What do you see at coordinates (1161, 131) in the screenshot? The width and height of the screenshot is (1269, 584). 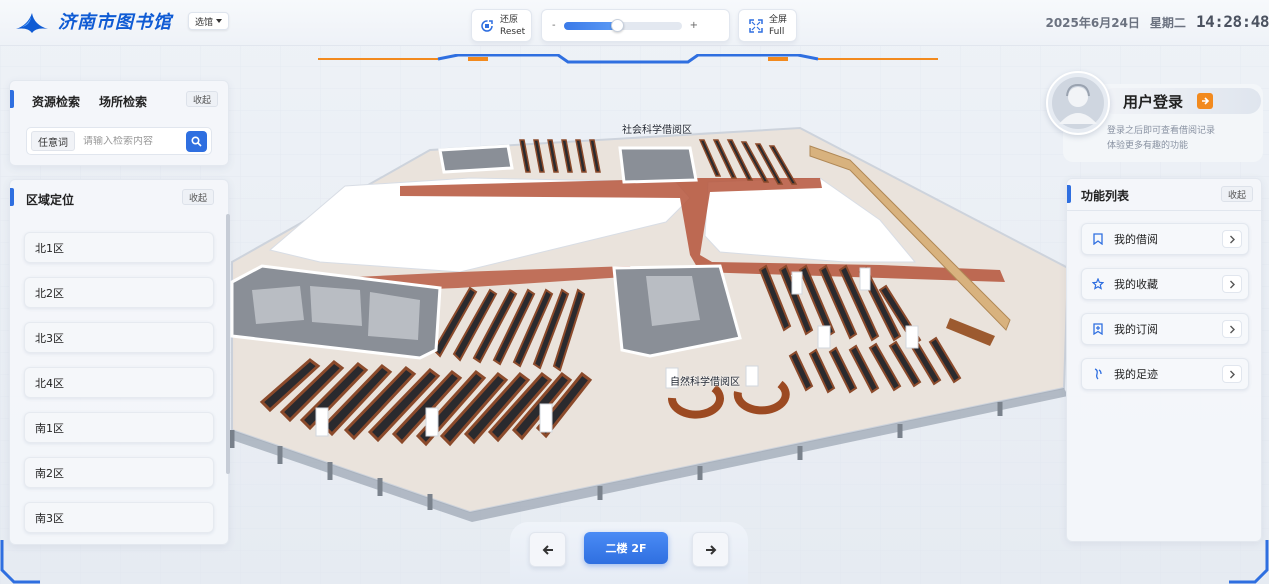 I see `login-hint-line-1: 登录之后即可查看借阅记录` at bounding box center [1161, 131].